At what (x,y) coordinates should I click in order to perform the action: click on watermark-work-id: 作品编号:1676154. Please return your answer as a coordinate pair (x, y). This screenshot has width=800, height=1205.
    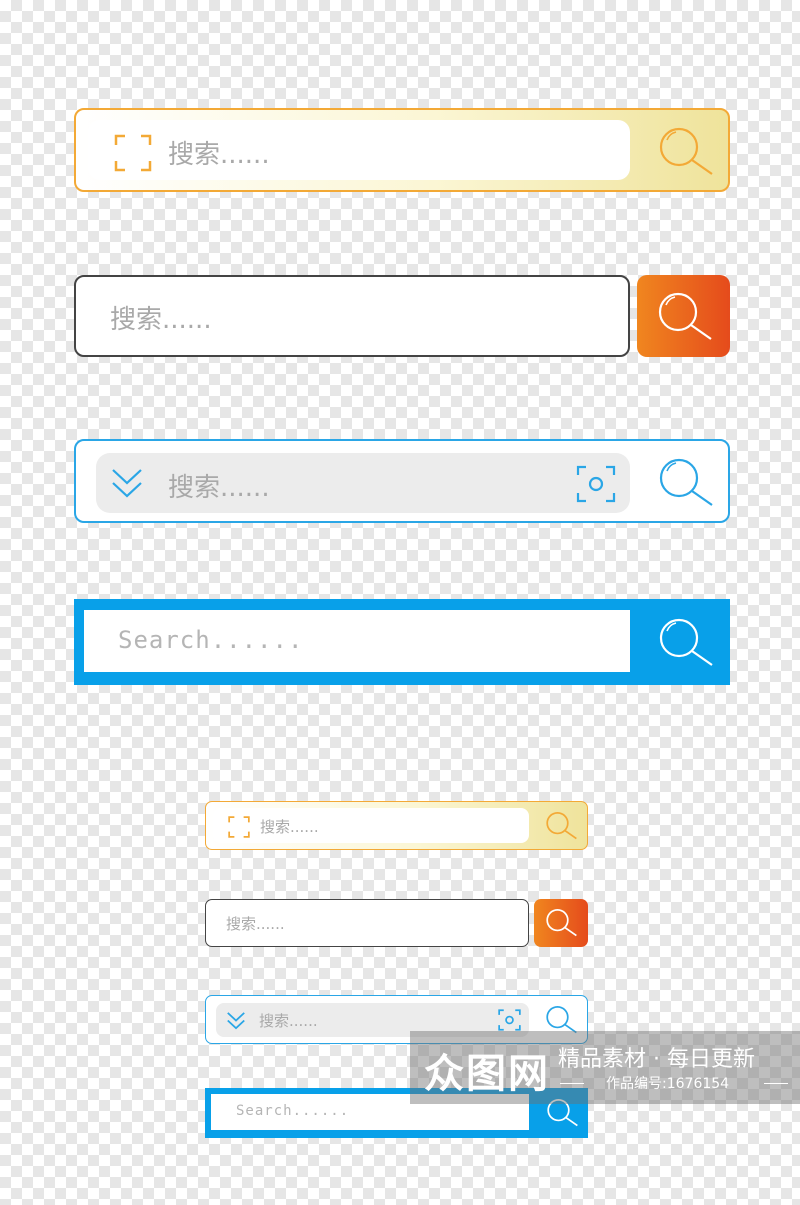
    Looking at the image, I should click on (668, 1084).